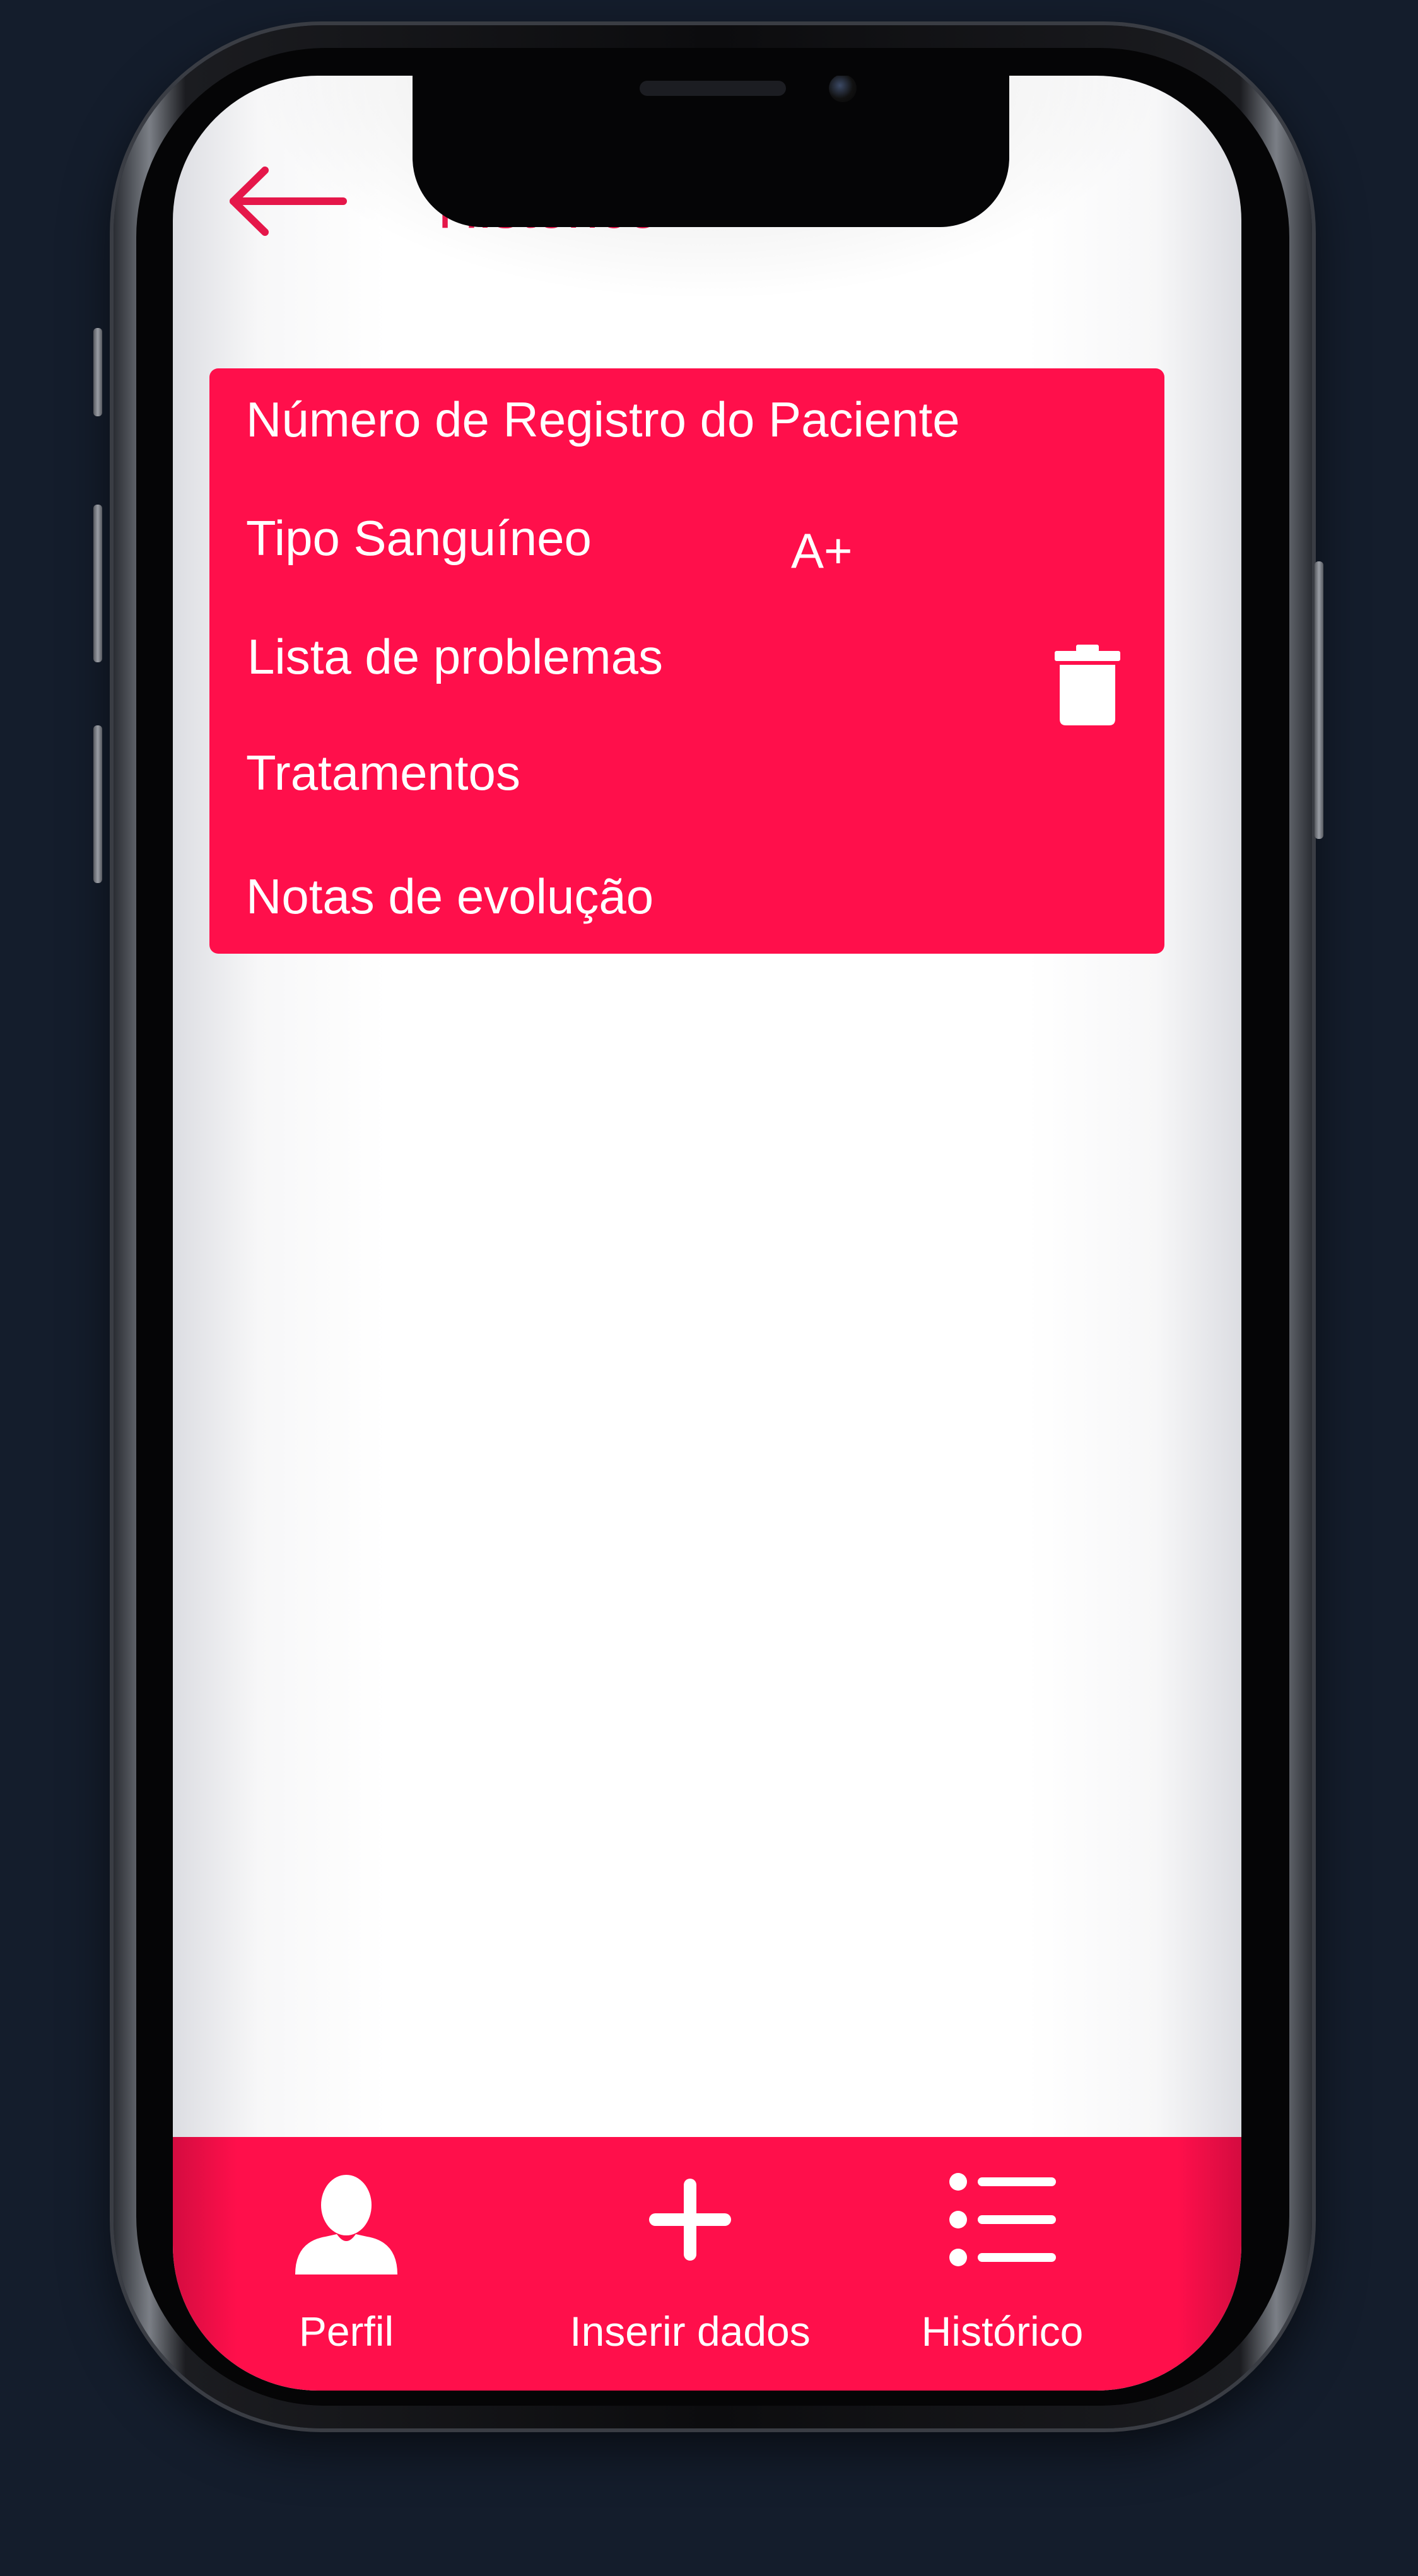  What do you see at coordinates (843, 89) in the screenshot?
I see `front-camera` at bounding box center [843, 89].